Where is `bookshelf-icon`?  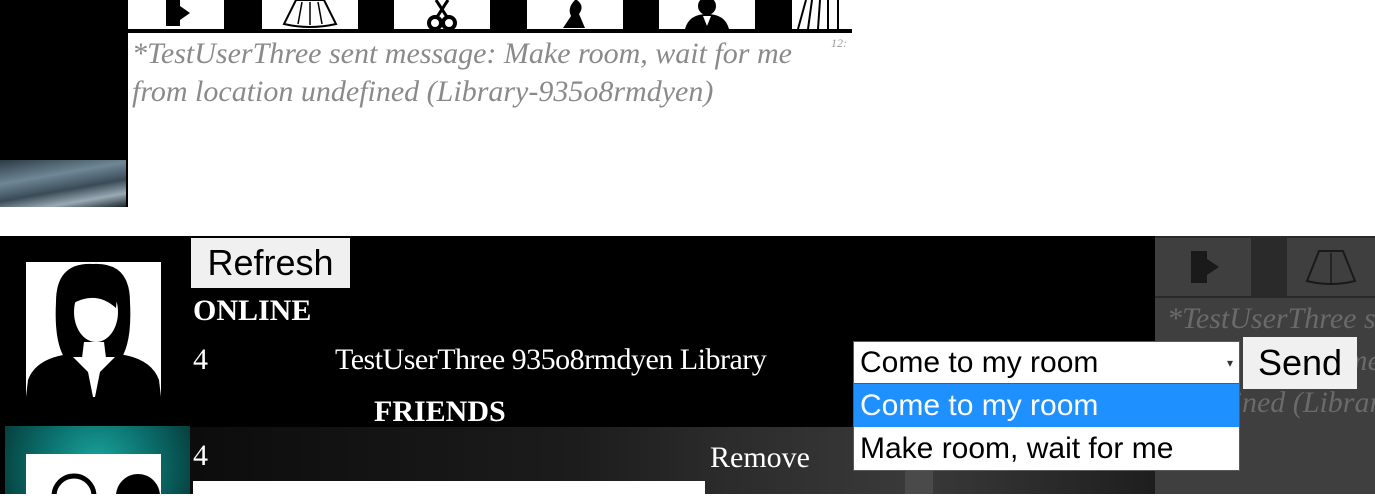
bookshelf-icon is located at coordinates (822, 14).